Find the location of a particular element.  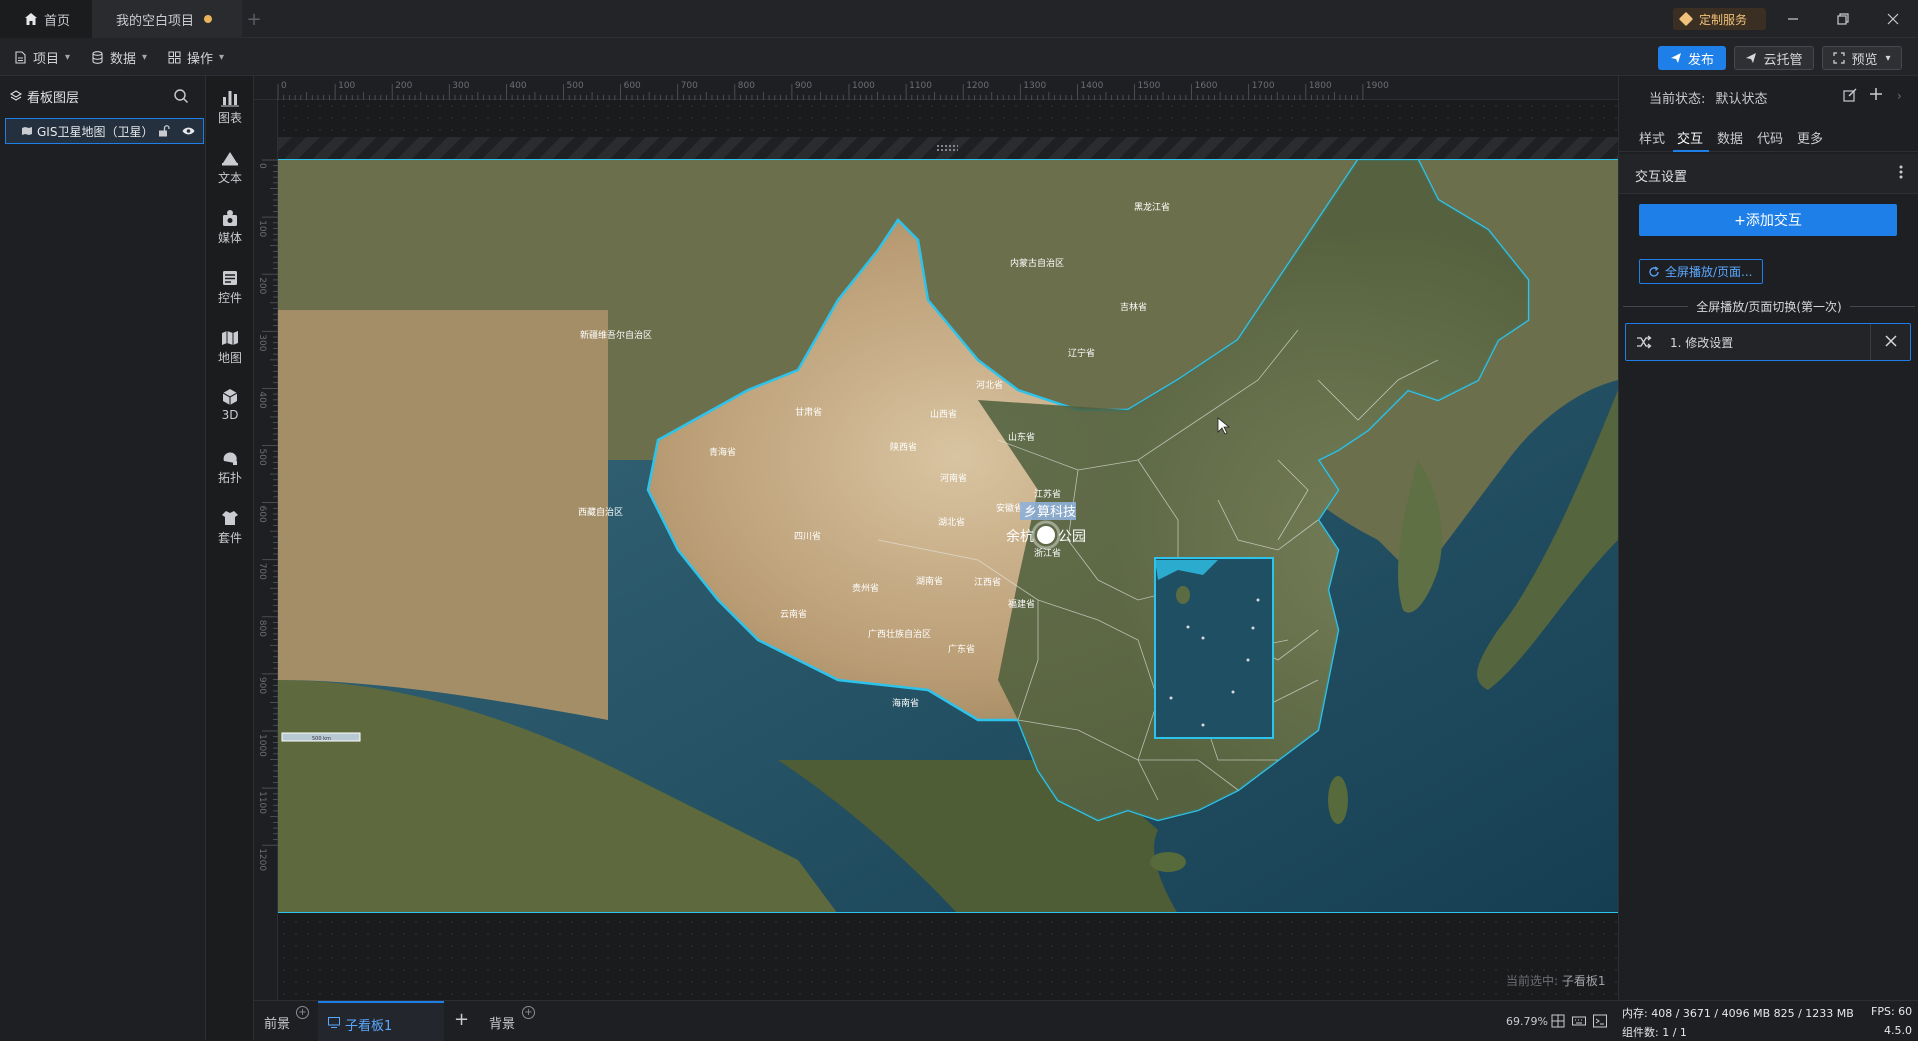

add-interaction-button: +添加交互 is located at coordinates (1768, 220).